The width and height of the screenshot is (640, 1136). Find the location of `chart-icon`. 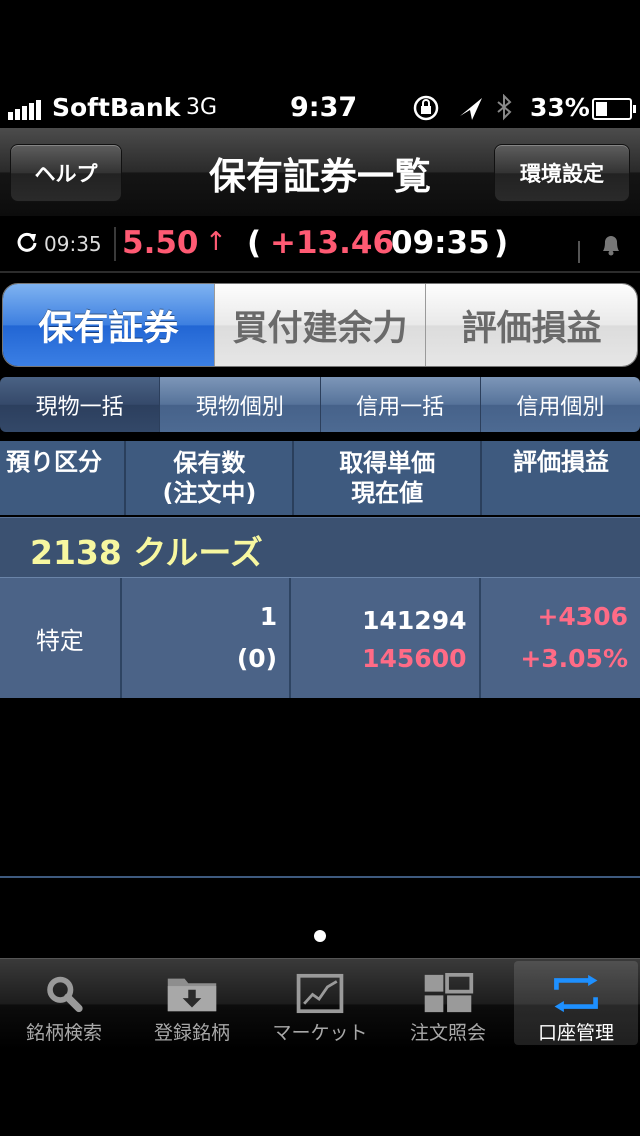

chart-icon is located at coordinates (320, 993).